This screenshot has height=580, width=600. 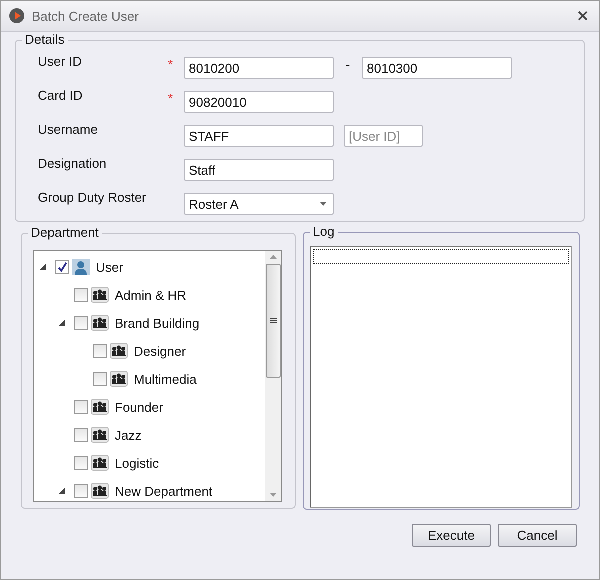 I want to click on group-title: Details, so click(x=45, y=39).